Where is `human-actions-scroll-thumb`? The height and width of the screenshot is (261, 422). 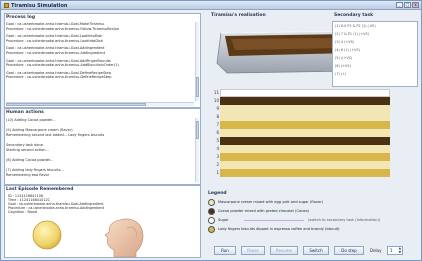
human-actions-scroll-thumb is located at coordinates (197, 130).